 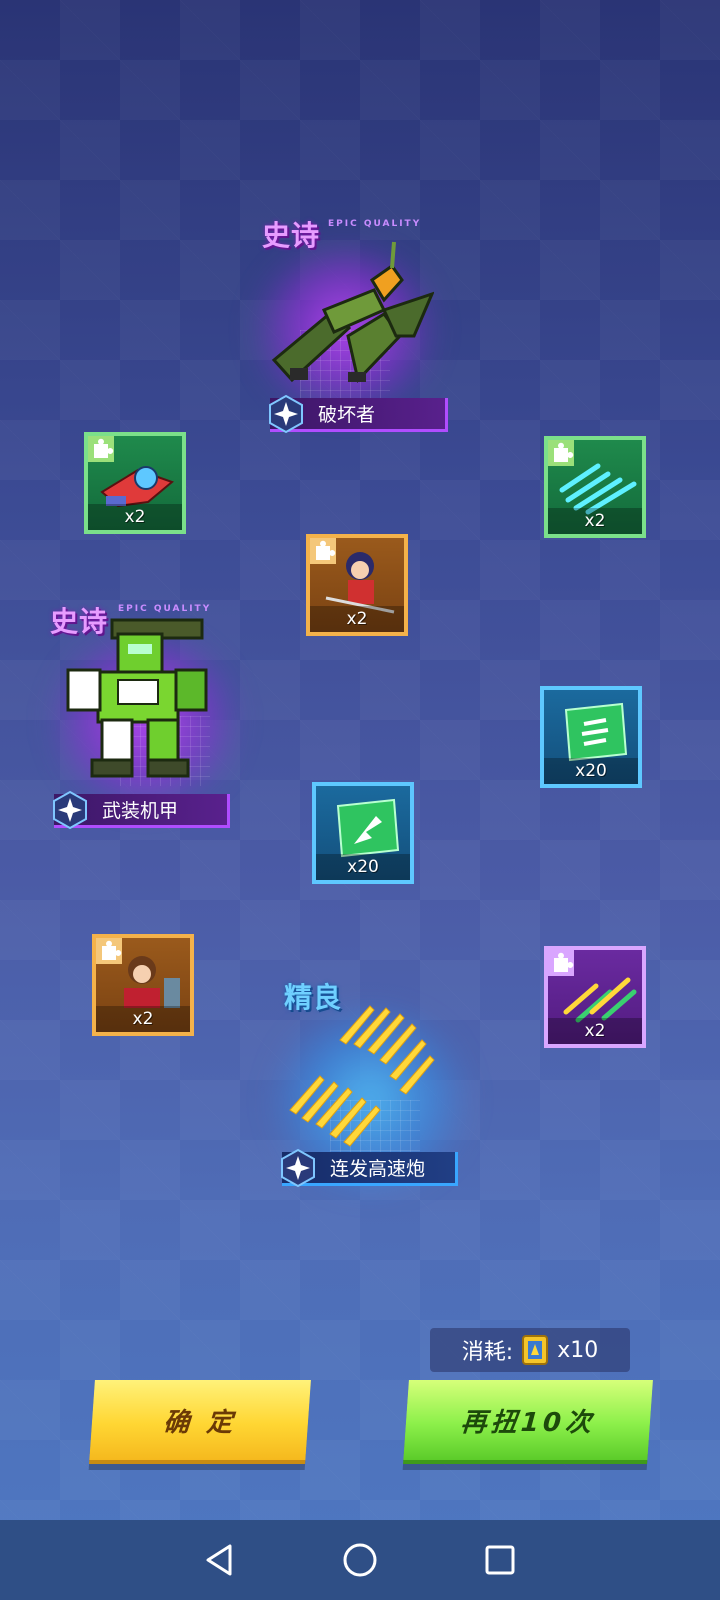 I want to click on cost-amount: x10, so click(x=578, y=1350).